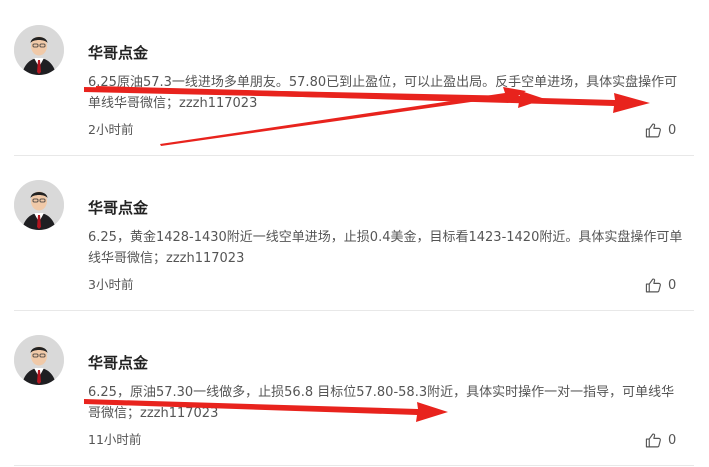 The image size is (709, 467). What do you see at coordinates (111, 129) in the screenshot?
I see `post-time: 2小时前` at bounding box center [111, 129].